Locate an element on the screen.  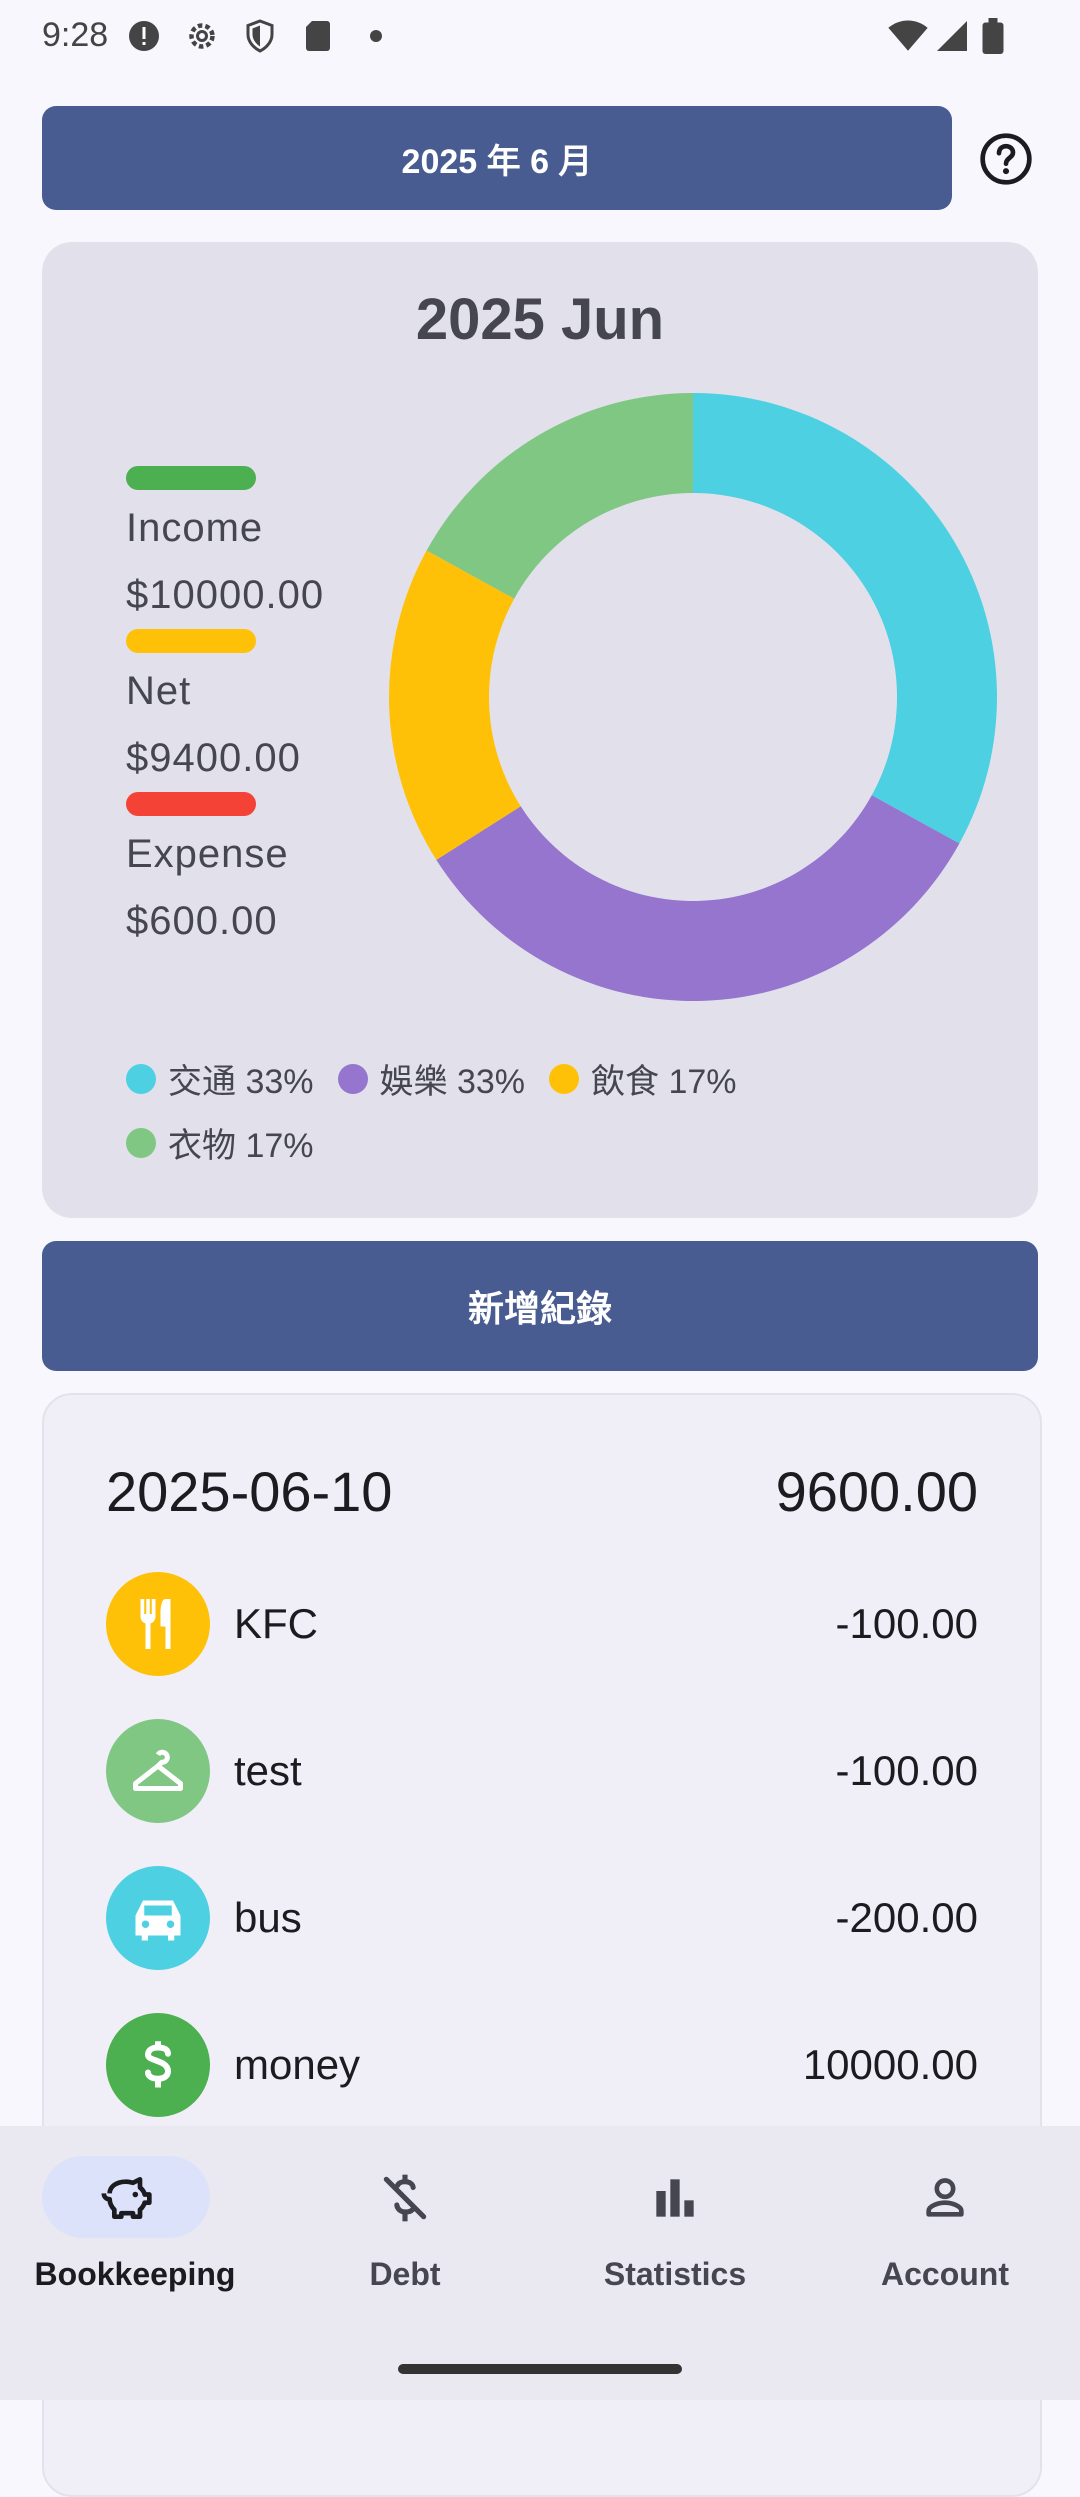
nav-label: Bookkeeping is located at coordinates (135, 2274).